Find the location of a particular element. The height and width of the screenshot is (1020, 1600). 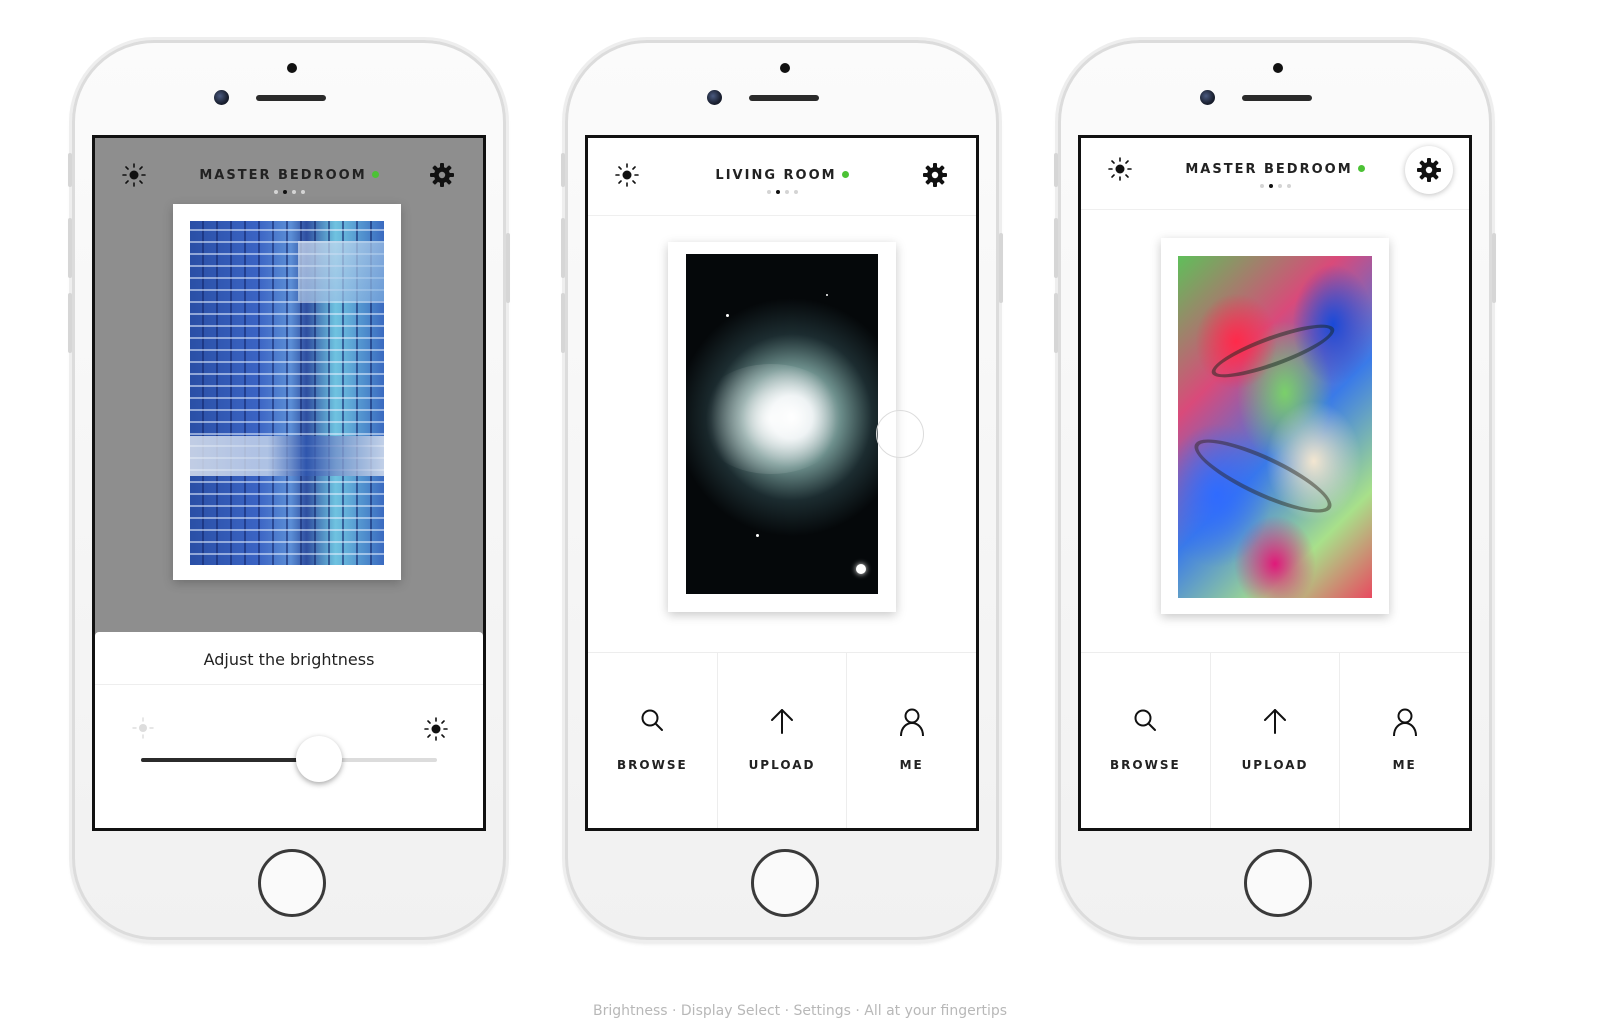

slider-thumb is located at coordinates (318, 759).